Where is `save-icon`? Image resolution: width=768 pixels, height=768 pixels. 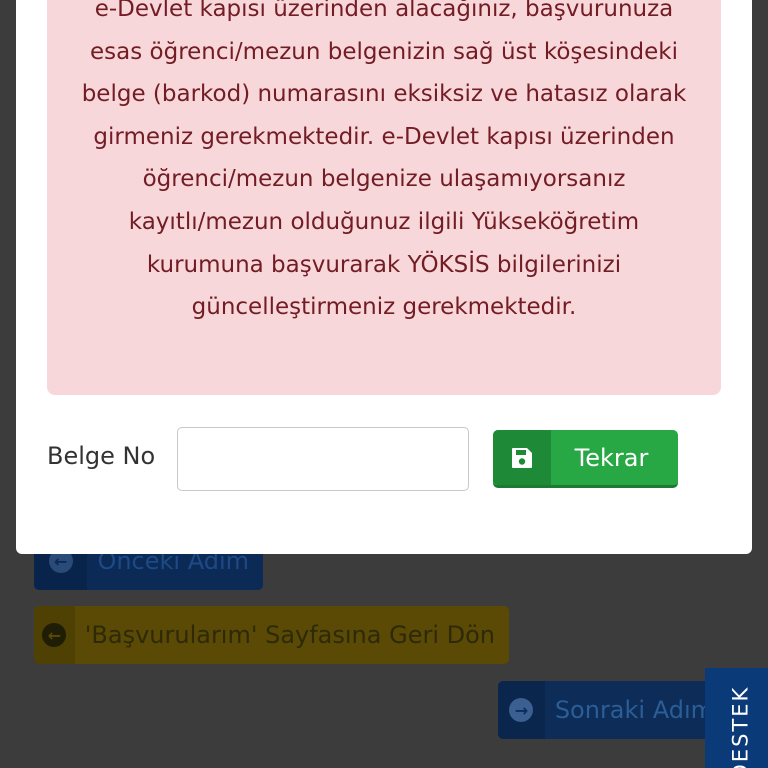 save-icon is located at coordinates (522, 457).